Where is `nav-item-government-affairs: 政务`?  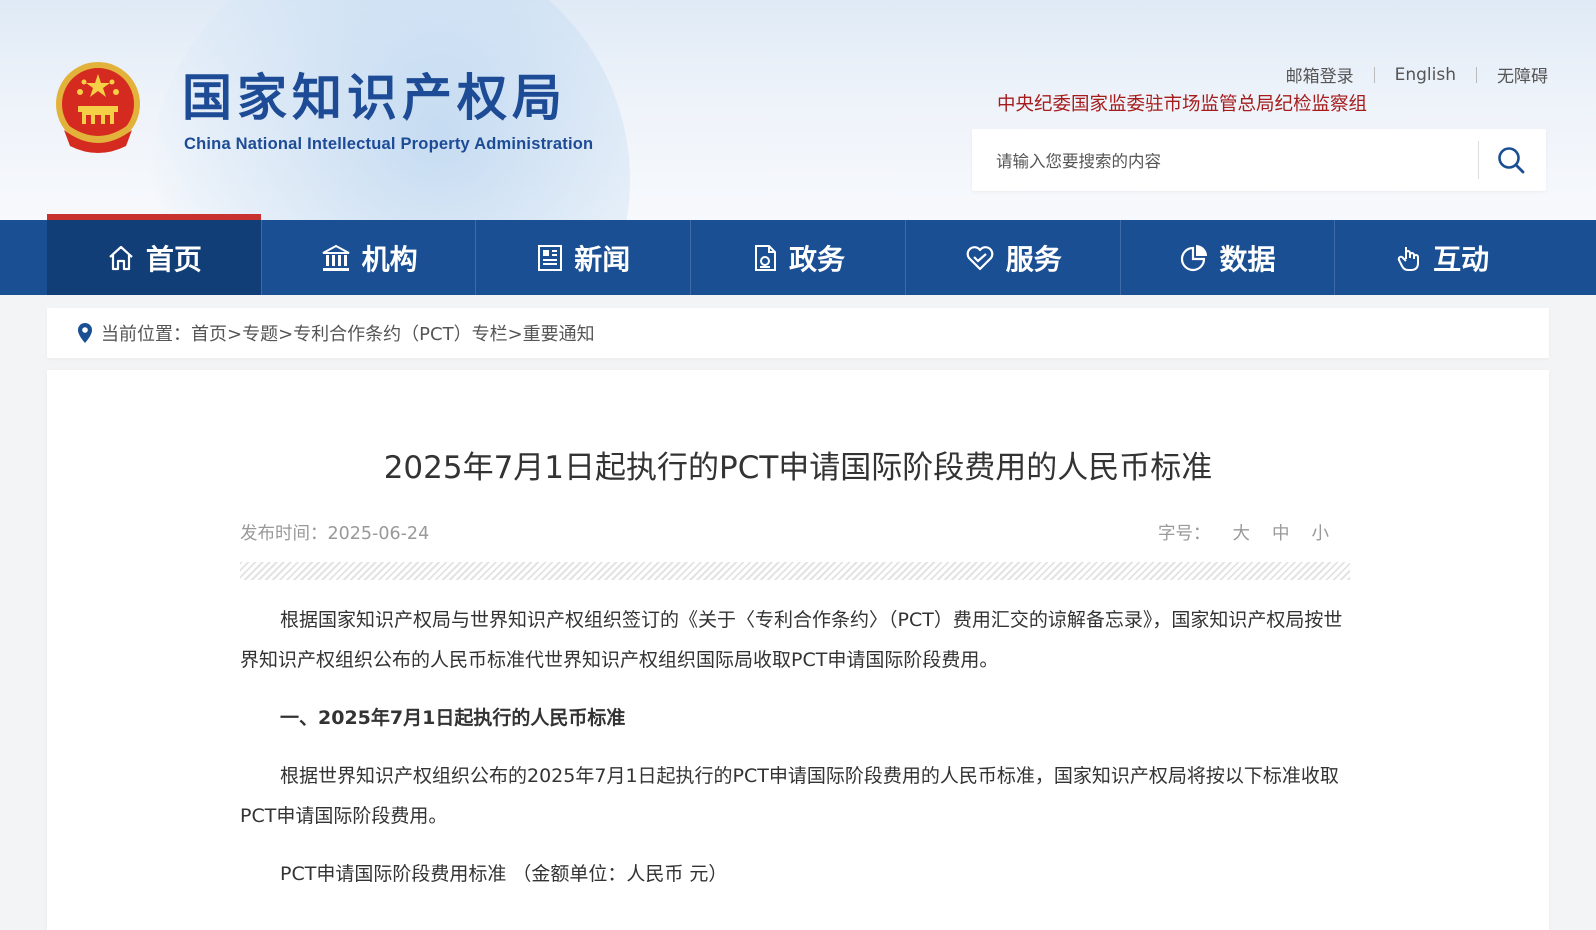 nav-item-government-affairs: 政务 is located at coordinates (798, 257).